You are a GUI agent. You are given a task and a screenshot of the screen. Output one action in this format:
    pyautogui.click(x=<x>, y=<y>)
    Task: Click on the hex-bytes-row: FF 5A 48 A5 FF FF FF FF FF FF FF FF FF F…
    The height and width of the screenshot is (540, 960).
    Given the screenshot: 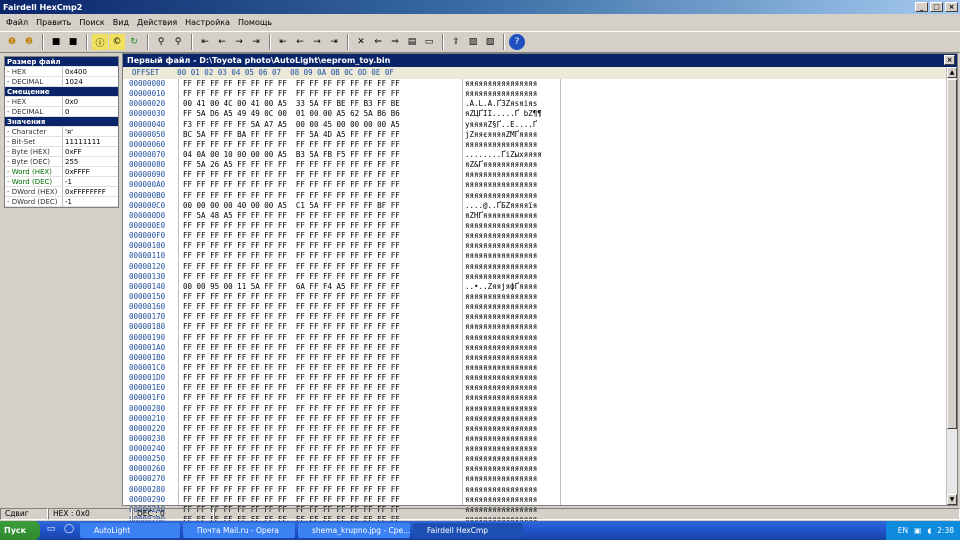 What is the action you would take?
    pyautogui.click(x=322, y=216)
    